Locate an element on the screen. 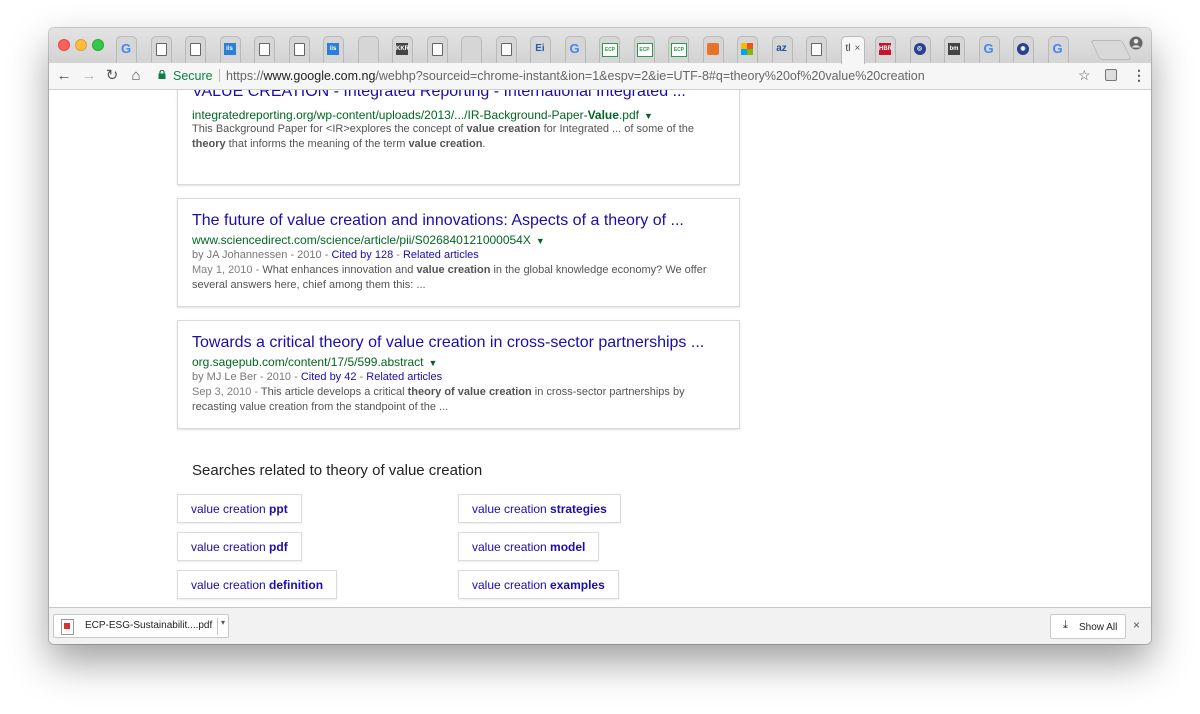 This screenshot has height=714, width=1200. related-search-link: value creation ppt is located at coordinates (239, 508).